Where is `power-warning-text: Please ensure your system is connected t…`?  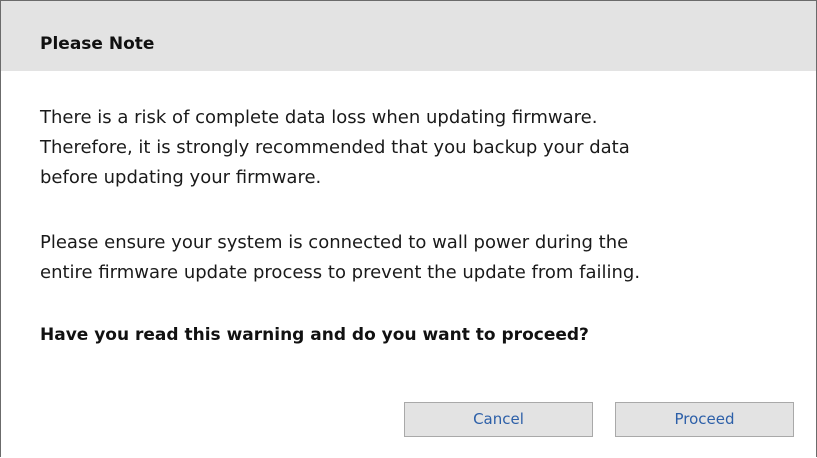 power-warning-text: Please ensure your system is connected t… is located at coordinates (340, 258).